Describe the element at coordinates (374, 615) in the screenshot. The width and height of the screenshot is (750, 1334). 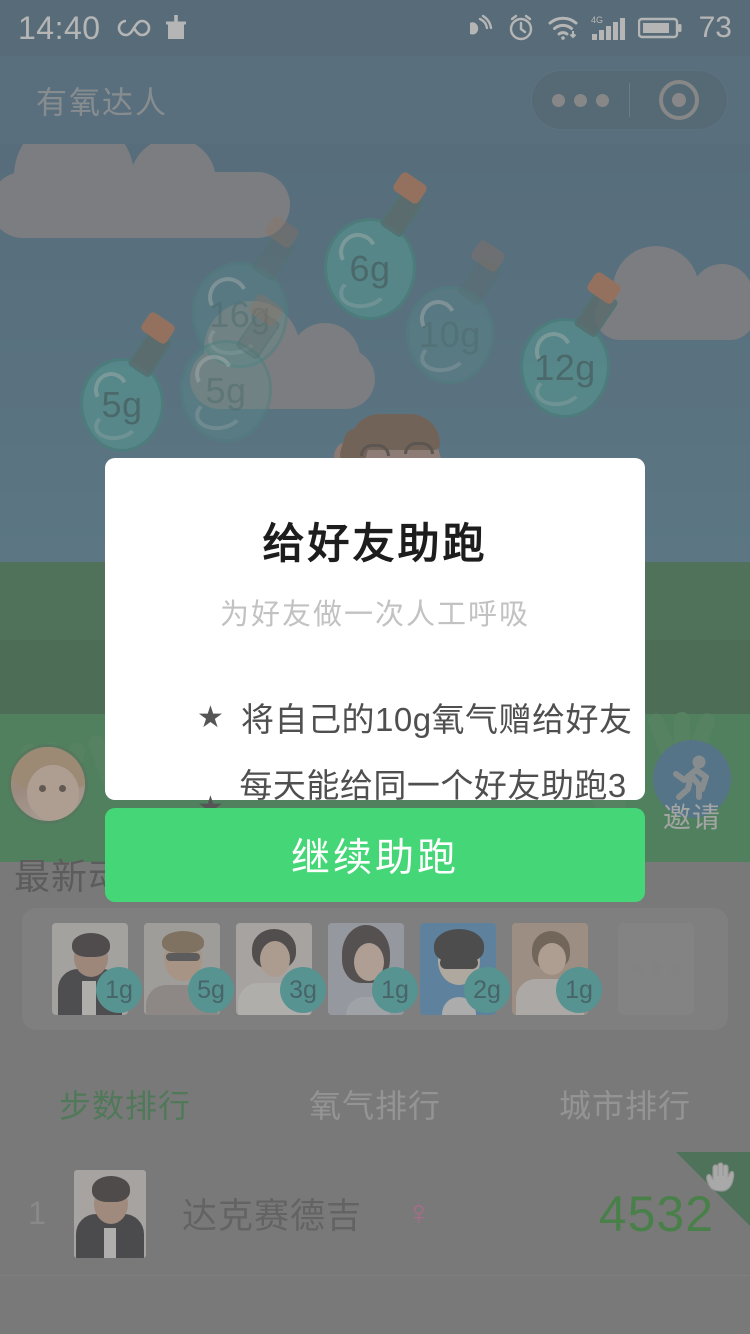
I see `dialog-subtitle: 为好友做一次人工呼吸` at that location.